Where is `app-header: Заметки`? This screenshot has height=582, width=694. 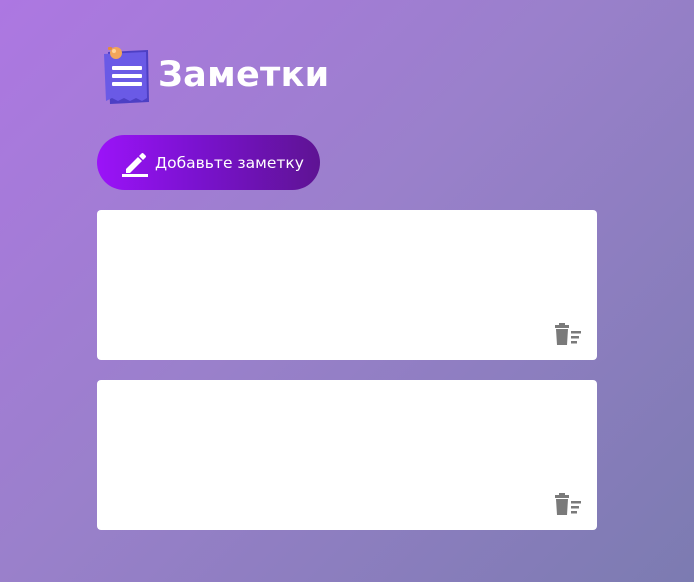 app-header: Заметки is located at coordinates (216, 75).